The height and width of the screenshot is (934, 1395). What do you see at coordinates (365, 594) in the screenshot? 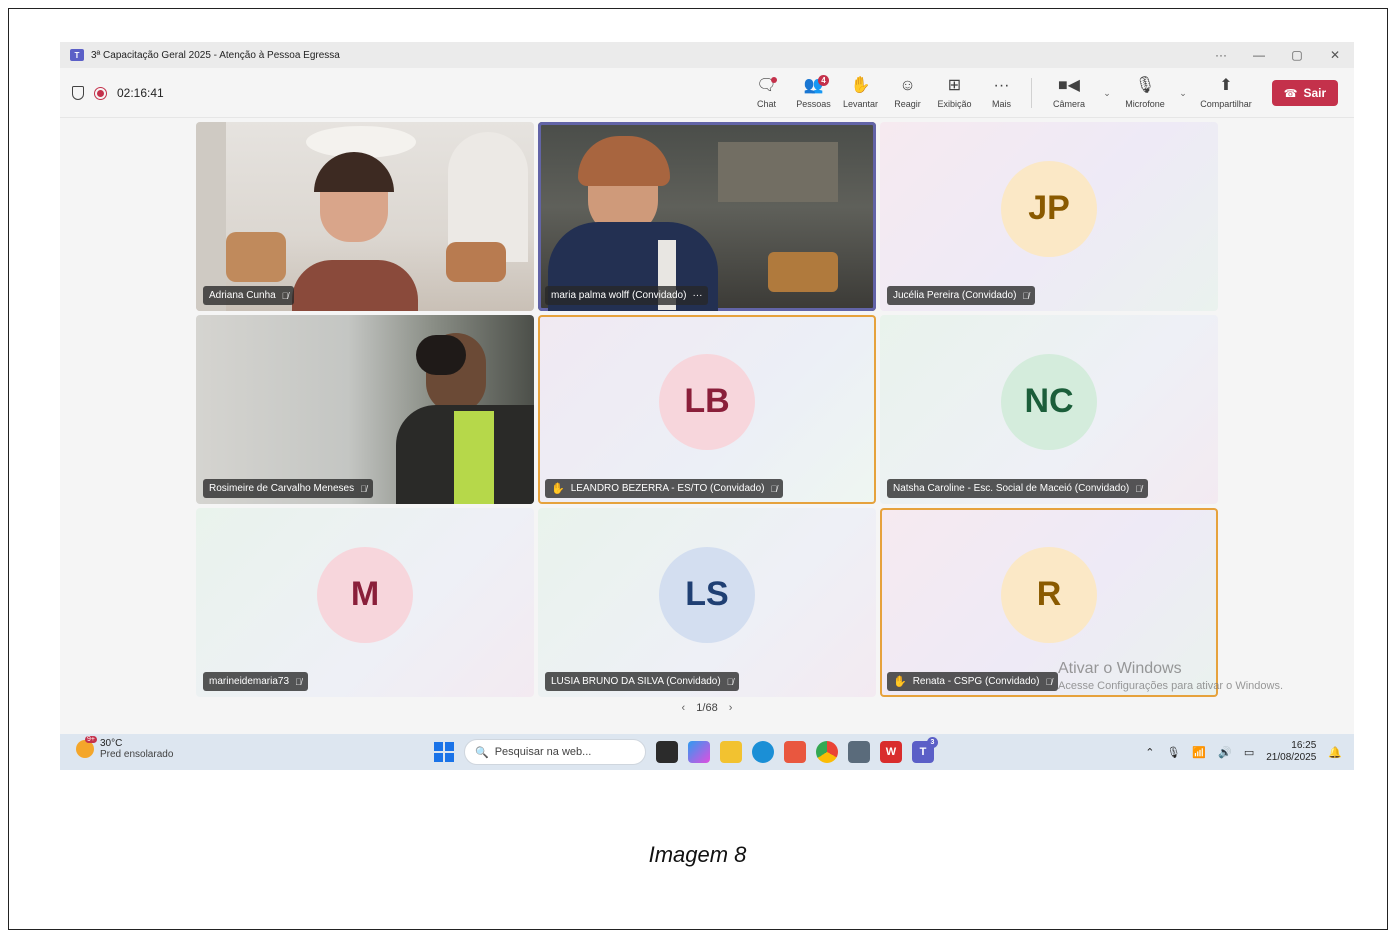
I see `avatar: M` at bounding box center [365, 594].